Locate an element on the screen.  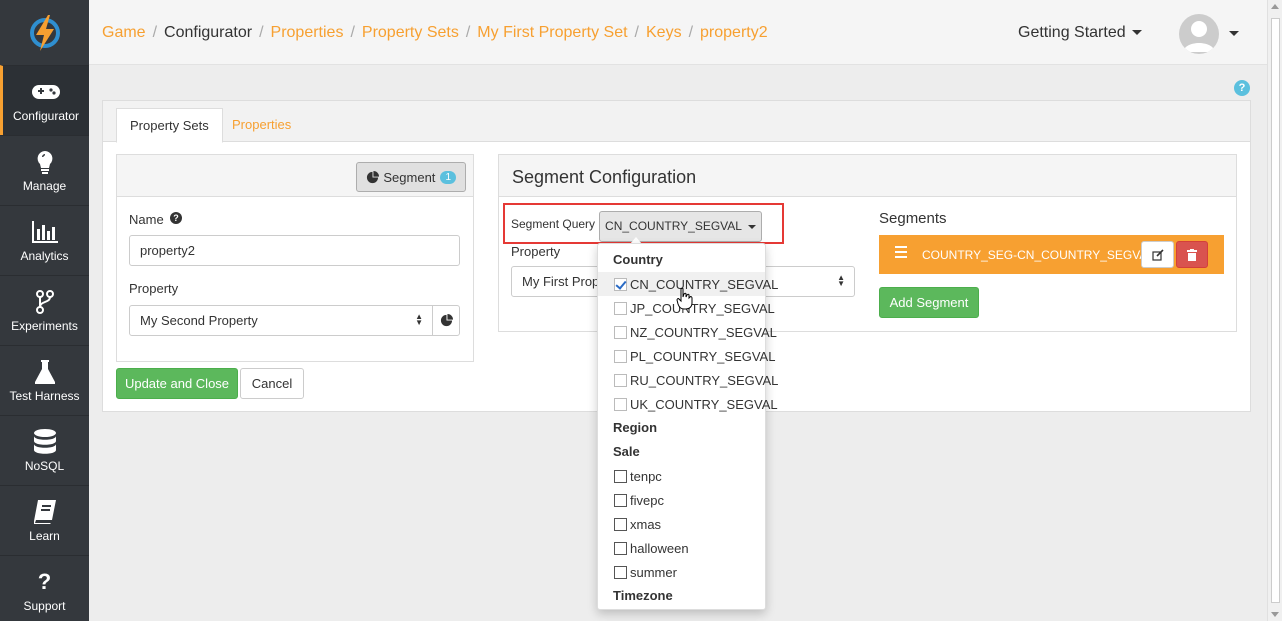
option-label: NZ_COUNTRY_SEGVAL is located at coordinates (703, 332).